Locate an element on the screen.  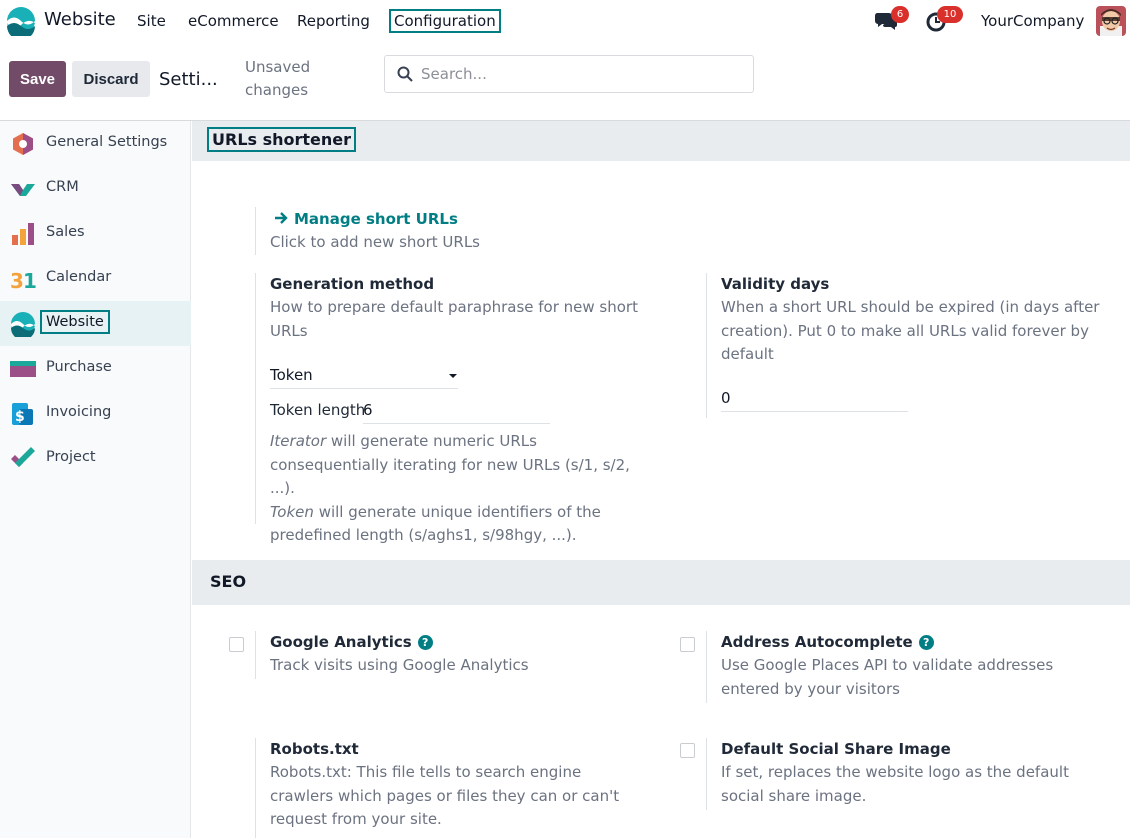
validity-days-input: 0 is located at coordinates (814, 399).